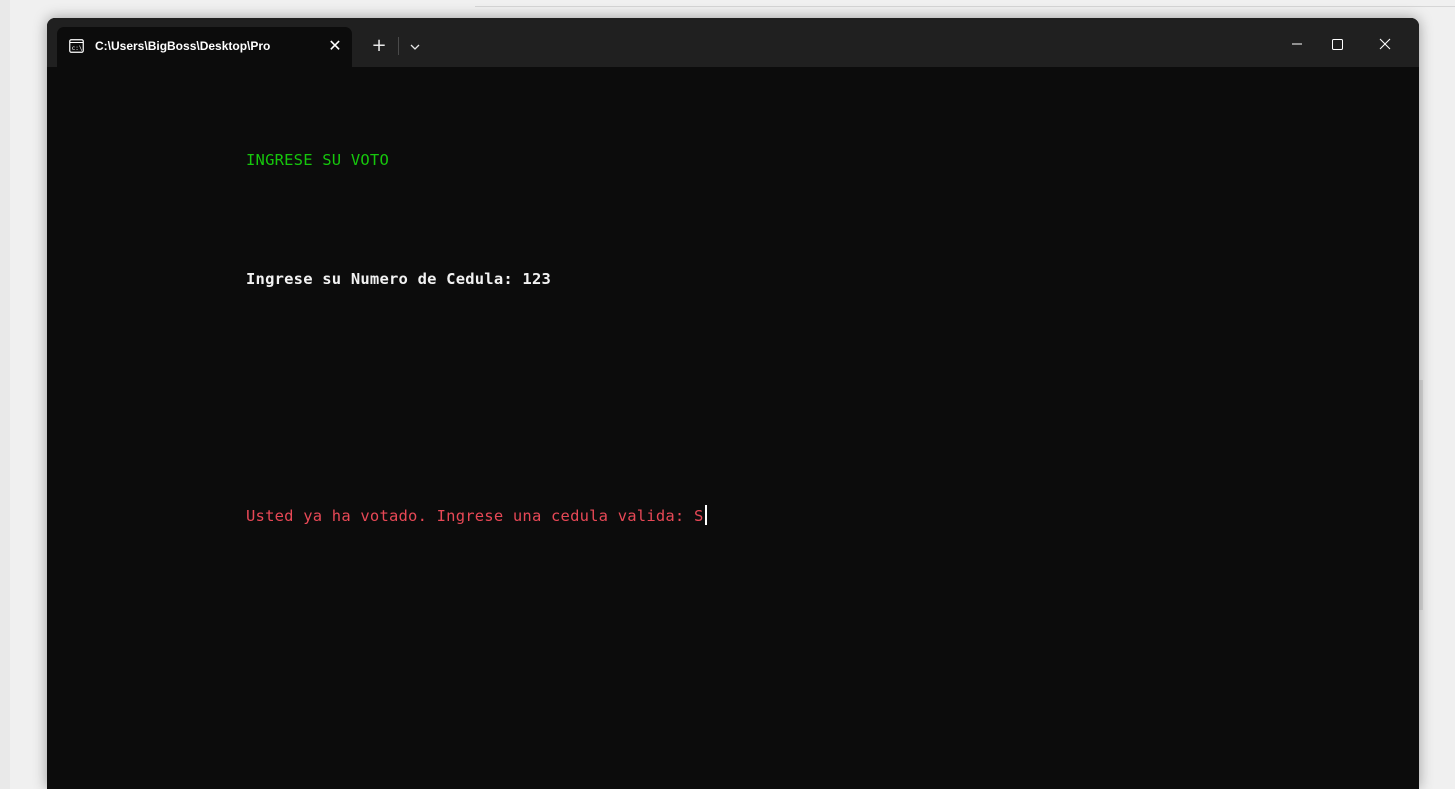  What do you see at coordinates (5, 394) in the screenshot?
I see `background-window-edge` at bounding box center [5, 394].